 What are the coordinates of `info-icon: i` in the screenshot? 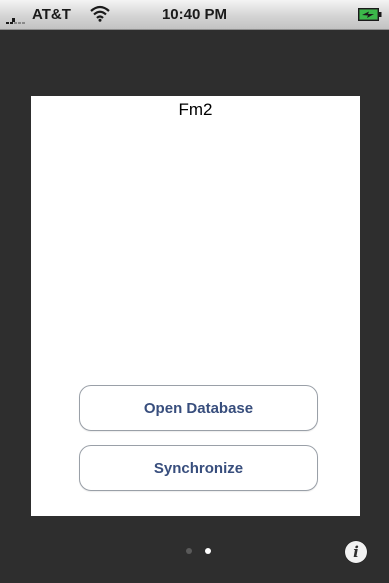 It's located at (356, 552).